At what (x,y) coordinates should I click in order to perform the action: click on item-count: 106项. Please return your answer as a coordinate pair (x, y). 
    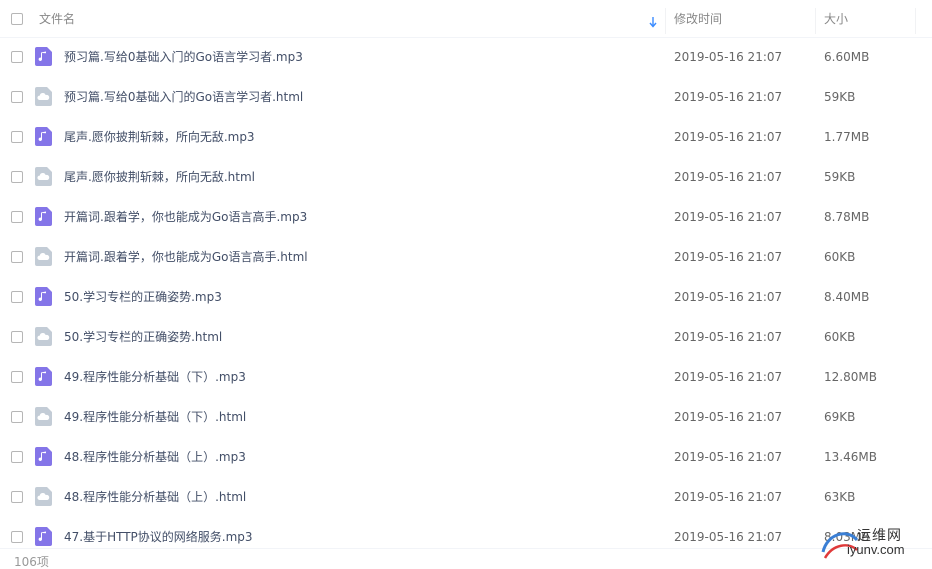
    Looking at the image, I should click on (31, 562).